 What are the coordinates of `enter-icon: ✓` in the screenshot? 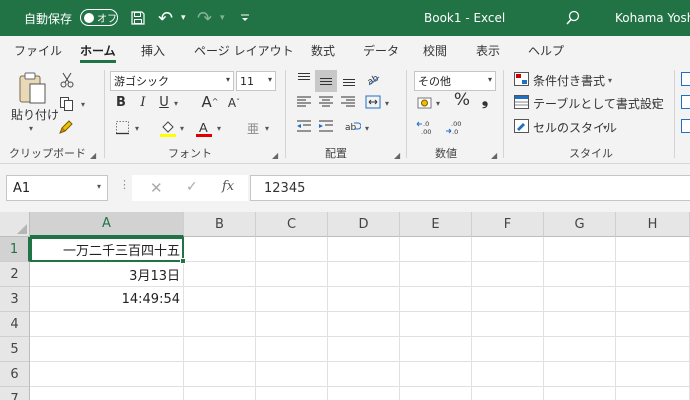 It's located at (192, 187).